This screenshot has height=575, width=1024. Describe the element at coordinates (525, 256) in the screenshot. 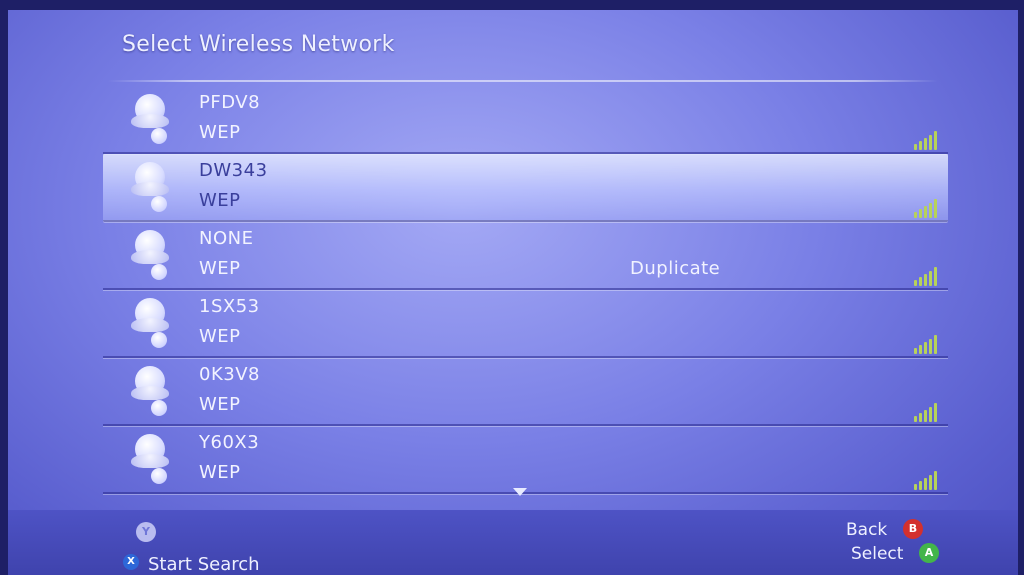

I see `network-row: NONE WEP Duplicate` at that location.